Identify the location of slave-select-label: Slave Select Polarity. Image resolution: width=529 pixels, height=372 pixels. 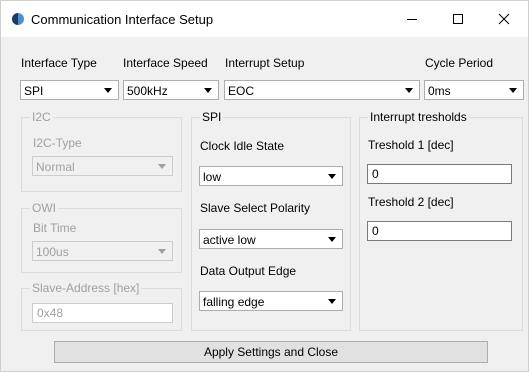
(255, 208).